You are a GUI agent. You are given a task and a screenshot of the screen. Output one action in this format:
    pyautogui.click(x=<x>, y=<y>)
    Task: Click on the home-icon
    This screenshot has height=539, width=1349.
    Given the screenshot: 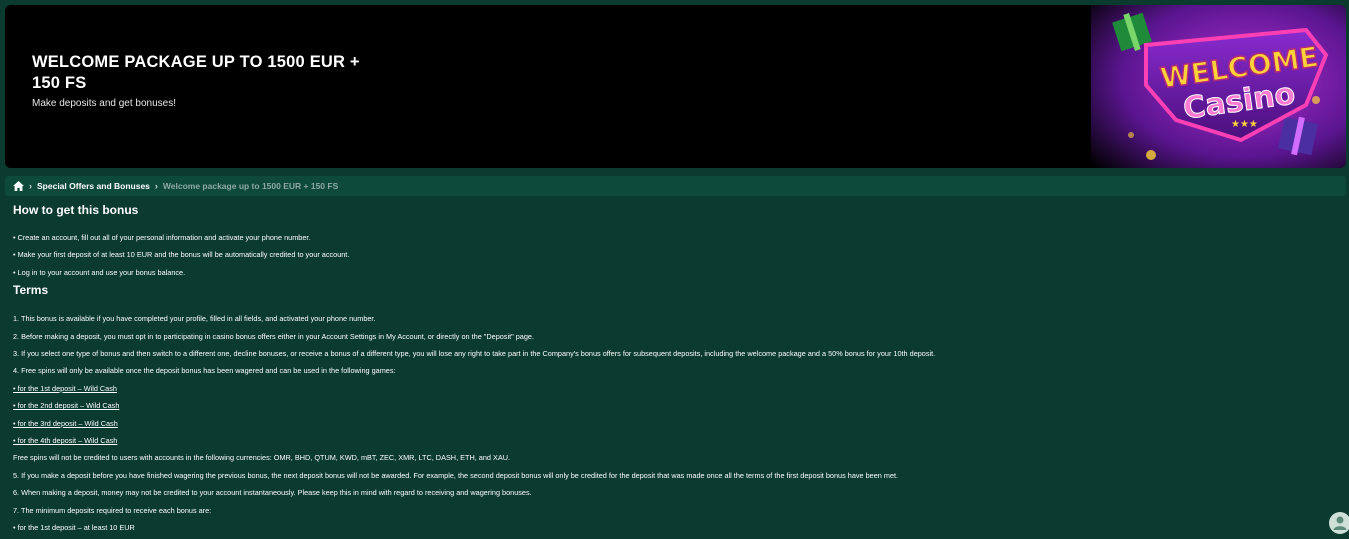 What is the action you would take?
    pyautogui.click(x=18, y=186)
    